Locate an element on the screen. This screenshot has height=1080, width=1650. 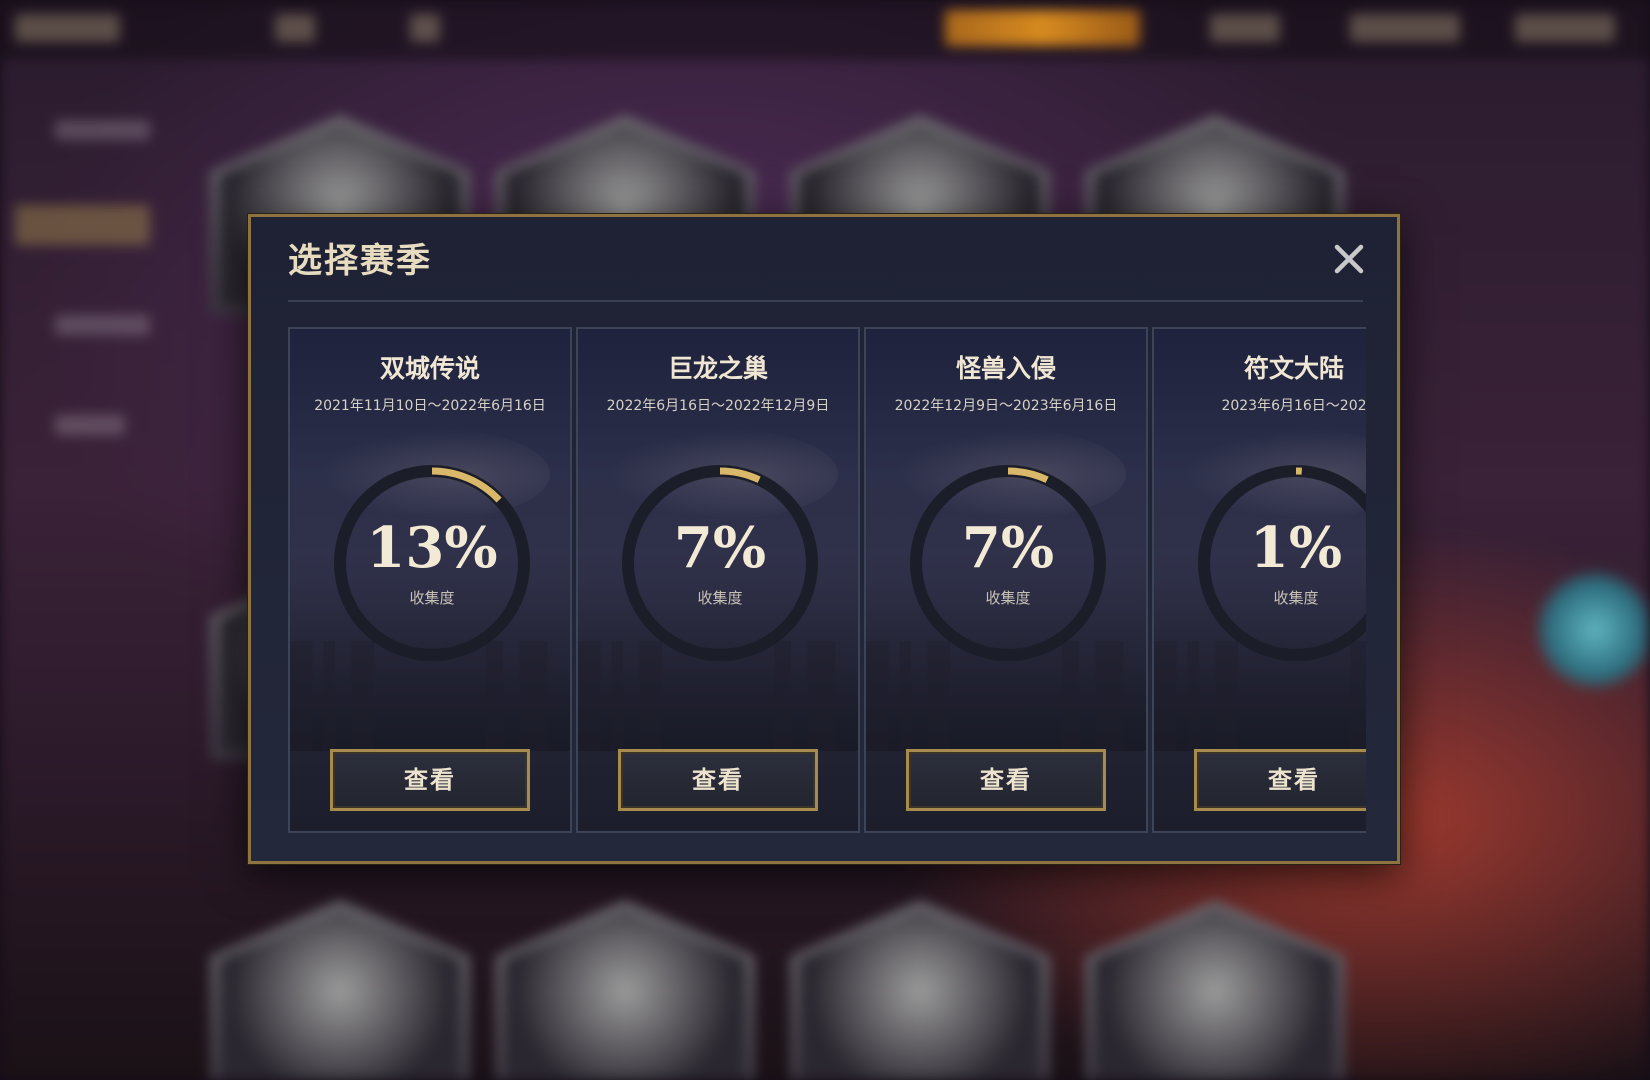
season-title: 巨龙之巢 is located at coordinates (717, 368).